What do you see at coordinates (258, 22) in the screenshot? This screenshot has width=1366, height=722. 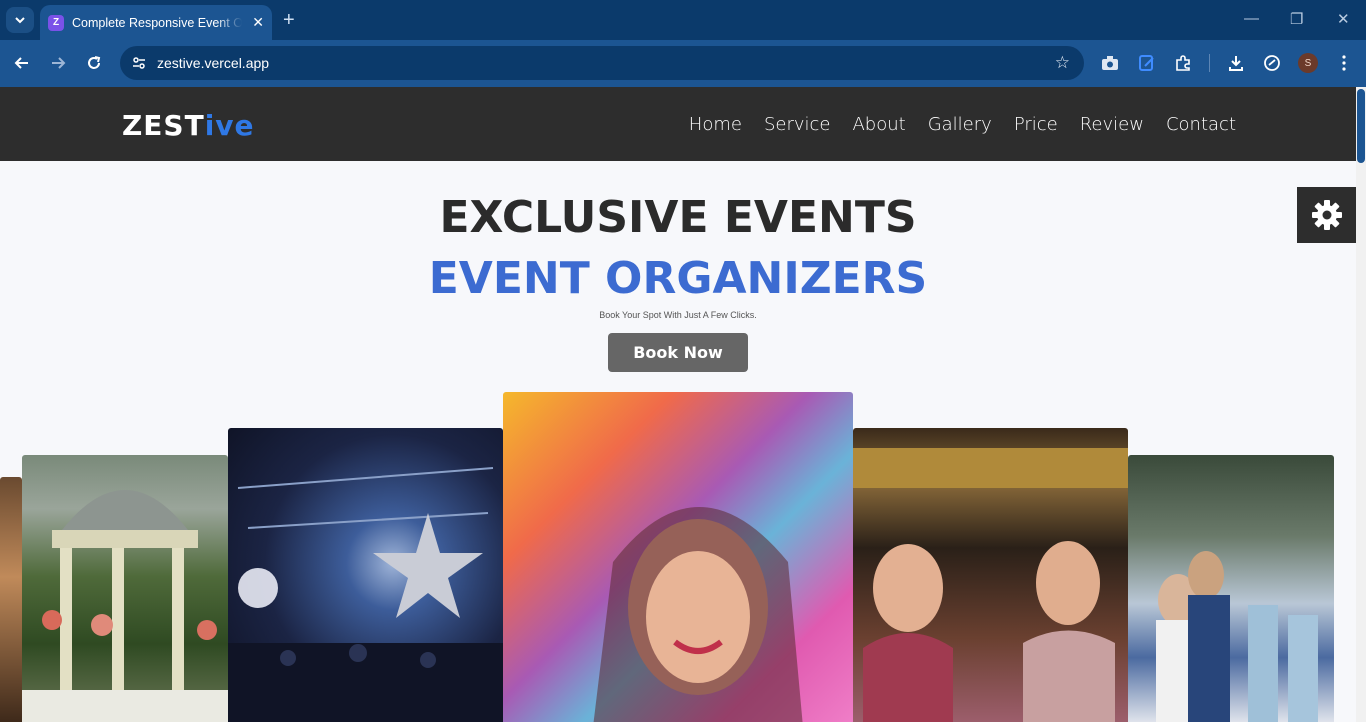 I see `close-icon: ✕` at bounding box center [258, 22].